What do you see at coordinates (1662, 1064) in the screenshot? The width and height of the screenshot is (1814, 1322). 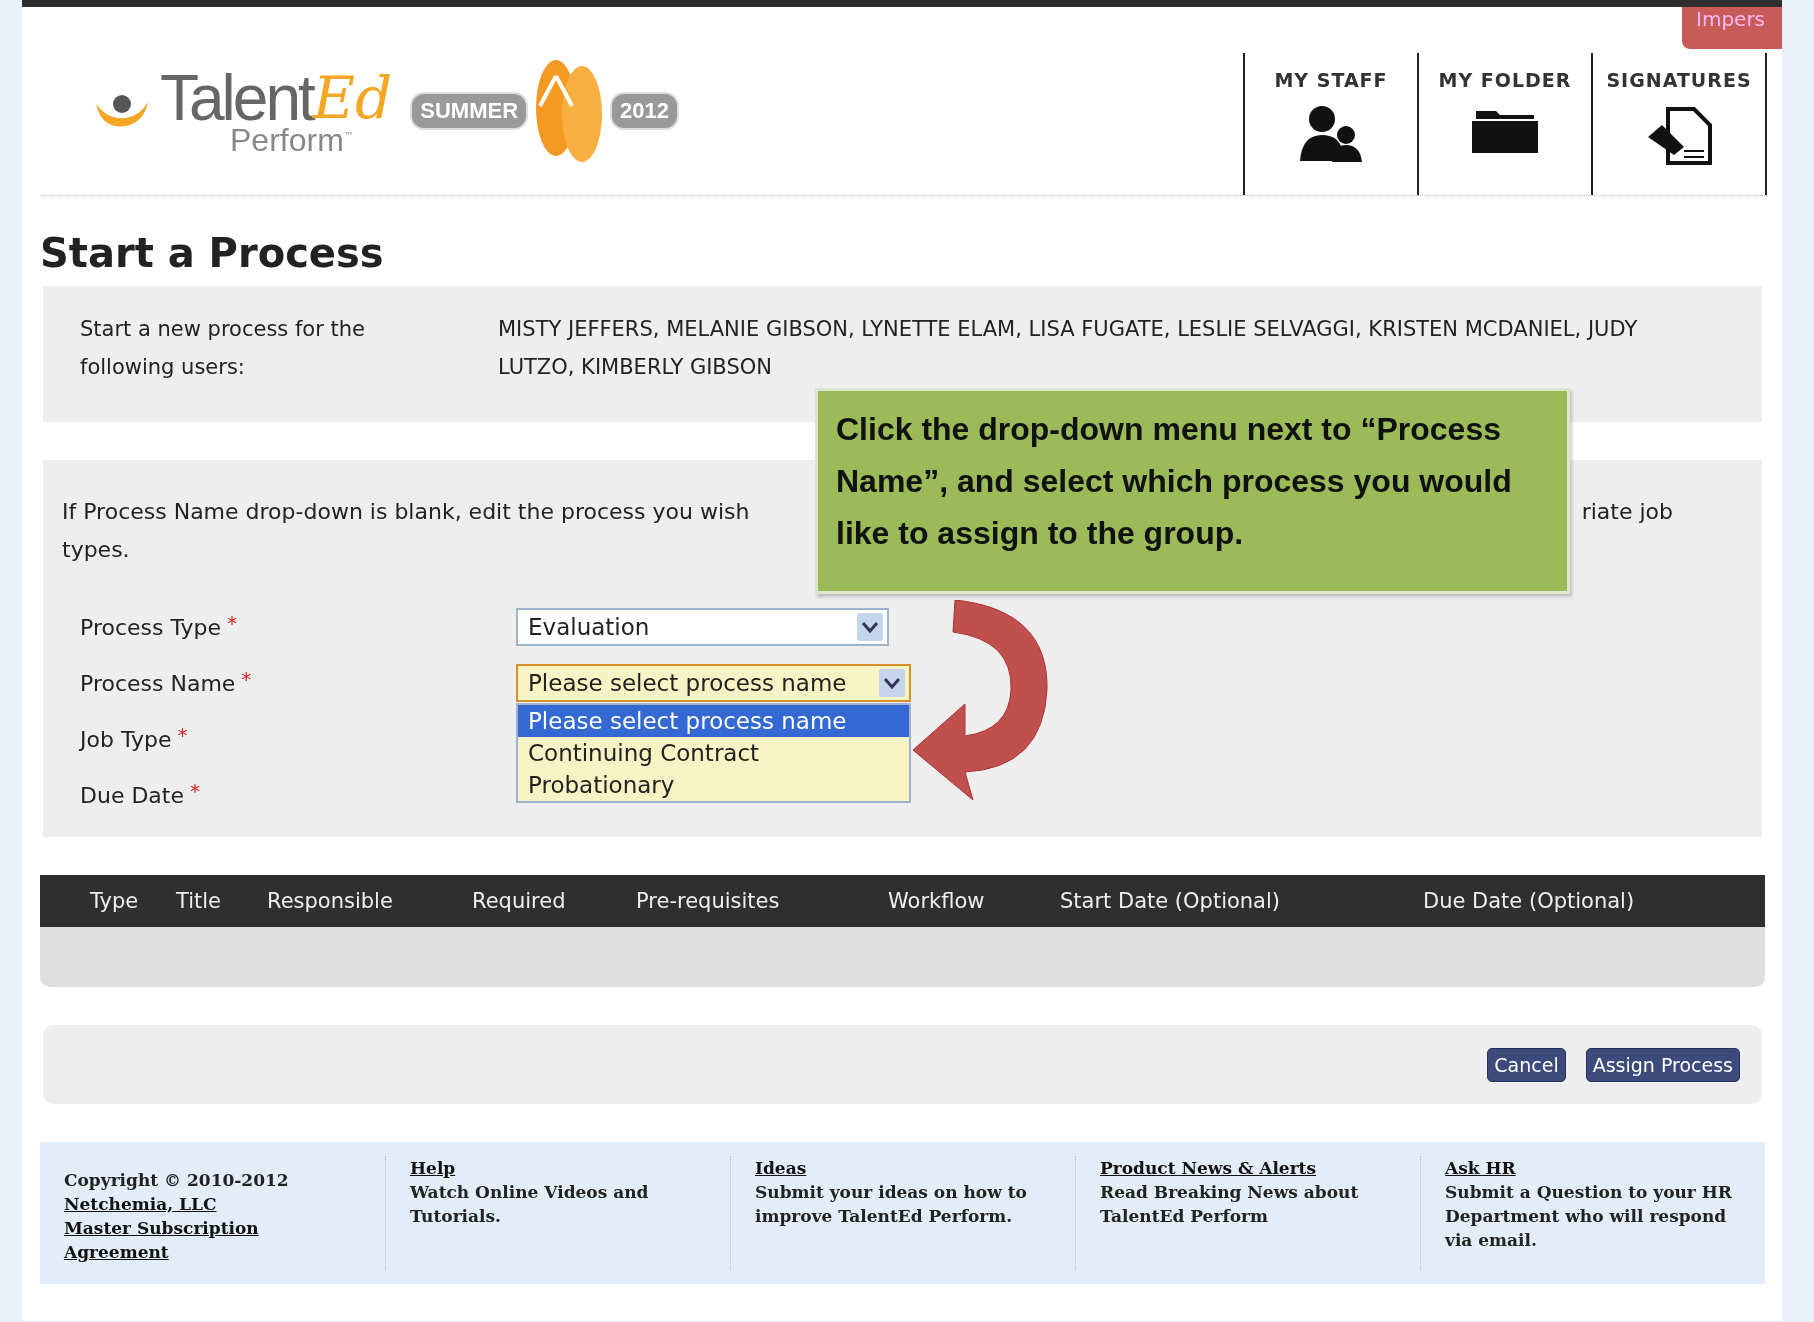 I see `assign-button: Assign Process` at bounding box center [1662, 1064].